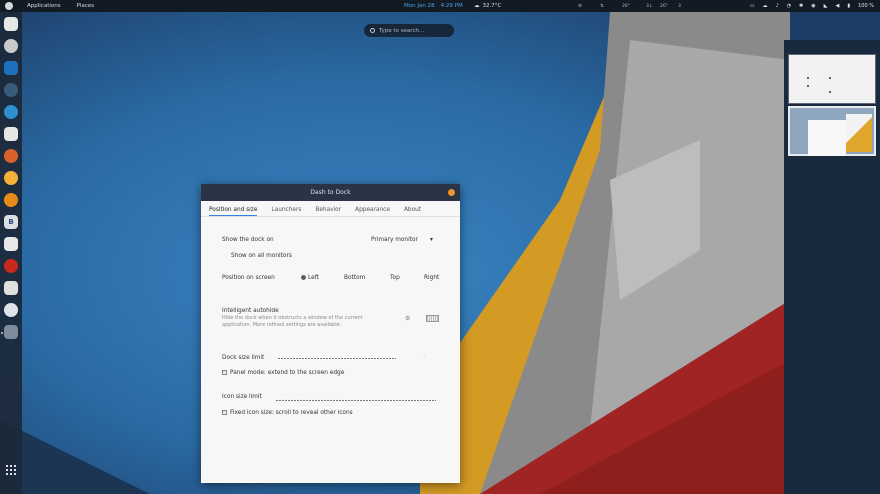 The width and height of the screenshot is (880, 494). I want to click on tab-behavior: Behavior, so click(328, 211).